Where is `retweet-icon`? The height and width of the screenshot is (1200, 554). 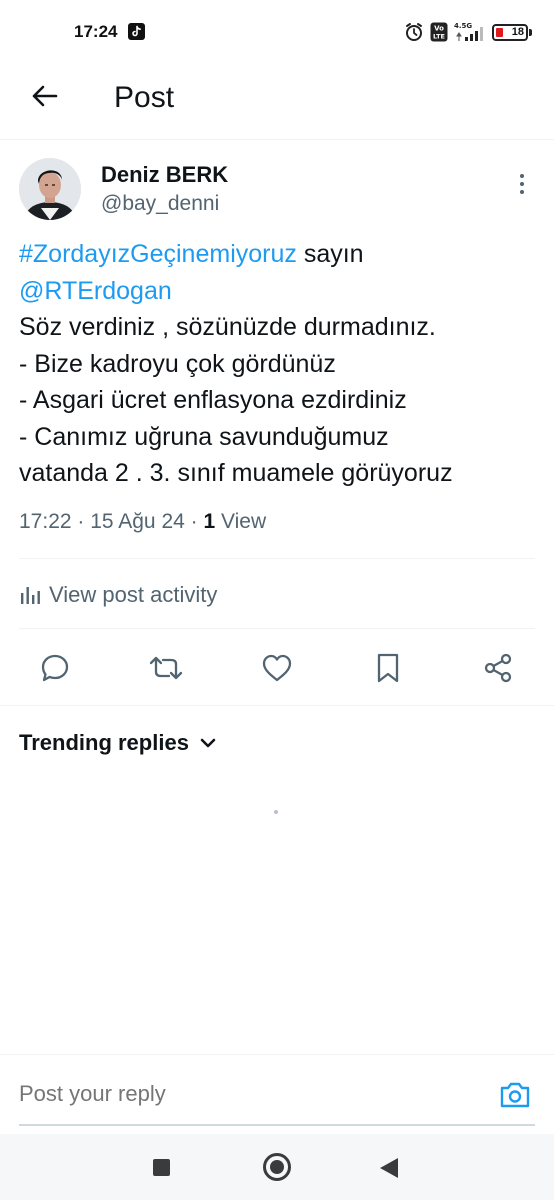
retweet-icon is located at coordinates (166, 668).